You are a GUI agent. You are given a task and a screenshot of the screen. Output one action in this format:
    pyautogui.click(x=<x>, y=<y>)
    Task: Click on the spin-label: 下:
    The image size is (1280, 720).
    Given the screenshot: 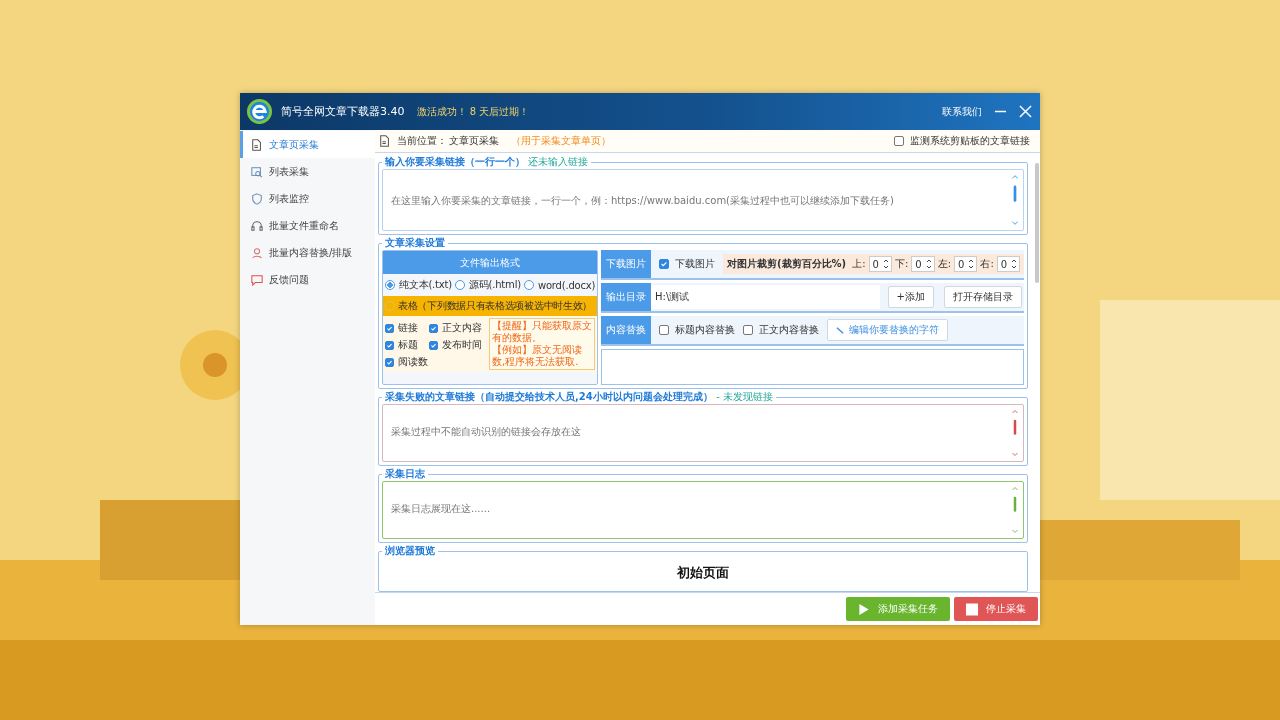 What is the action you would take?
    pyautogui.click(x=901, y=264)
    